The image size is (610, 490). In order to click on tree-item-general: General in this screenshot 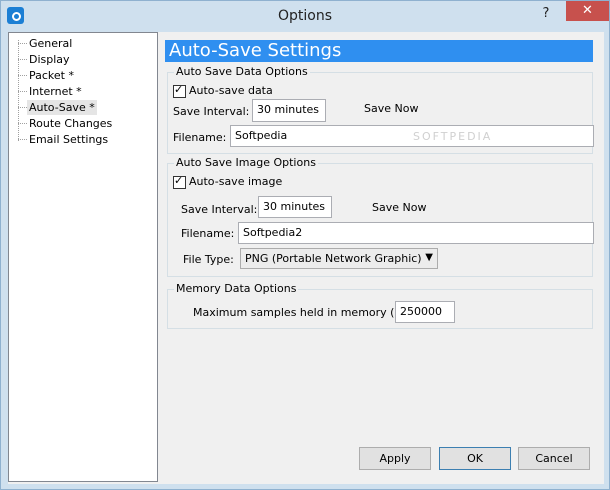, I will do `click(50, 43)`.